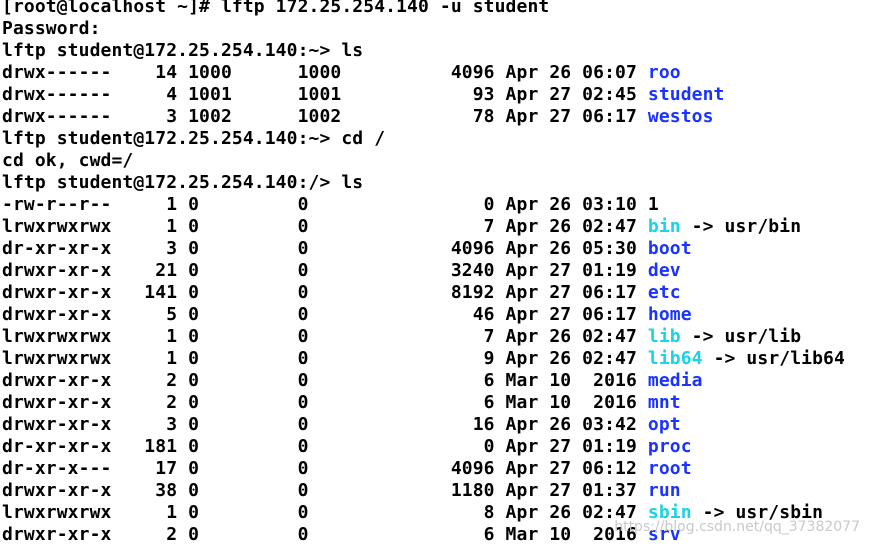 The height and width of the screenshot is (547, 870). Describe the element at coordinates (325, 116) in the screenshot. I see `listing-details: drwx------ 3 1002 1002 78 Apr 27 06:17` at that location.